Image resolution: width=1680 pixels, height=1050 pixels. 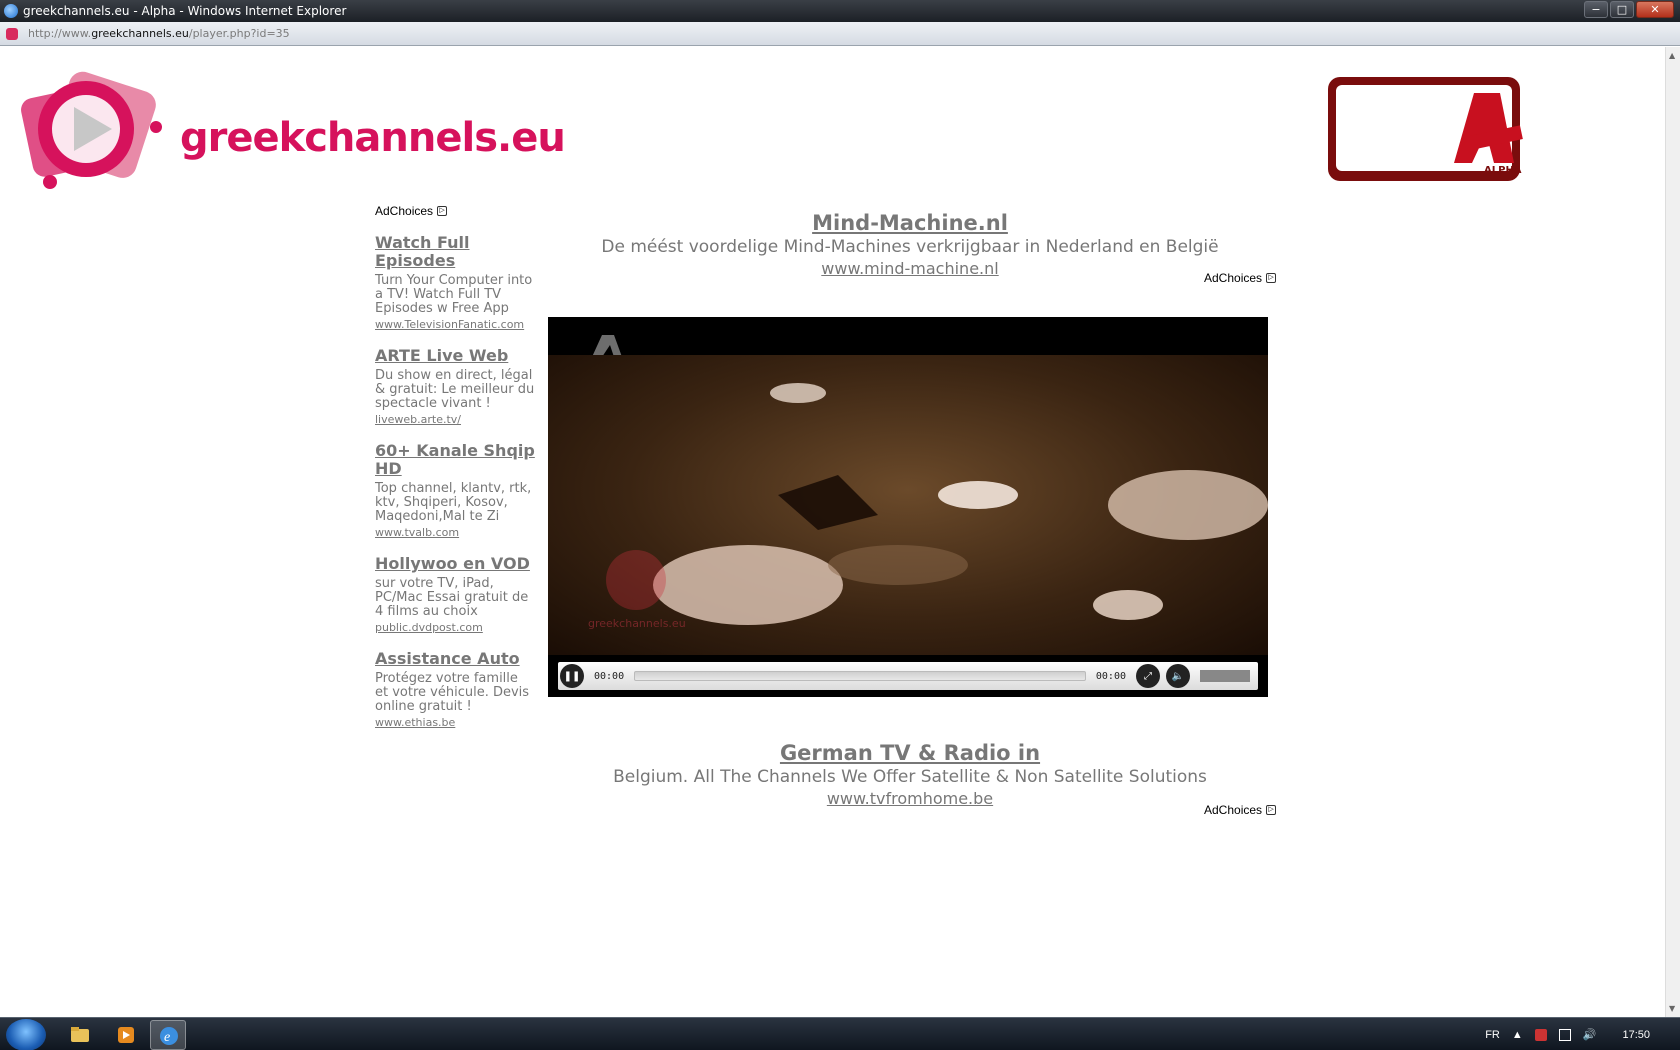 What do you see at coordinates (60, 33) in the screenshot?
I see `url-prefix: http://www.` at bounding box center [60, 33].